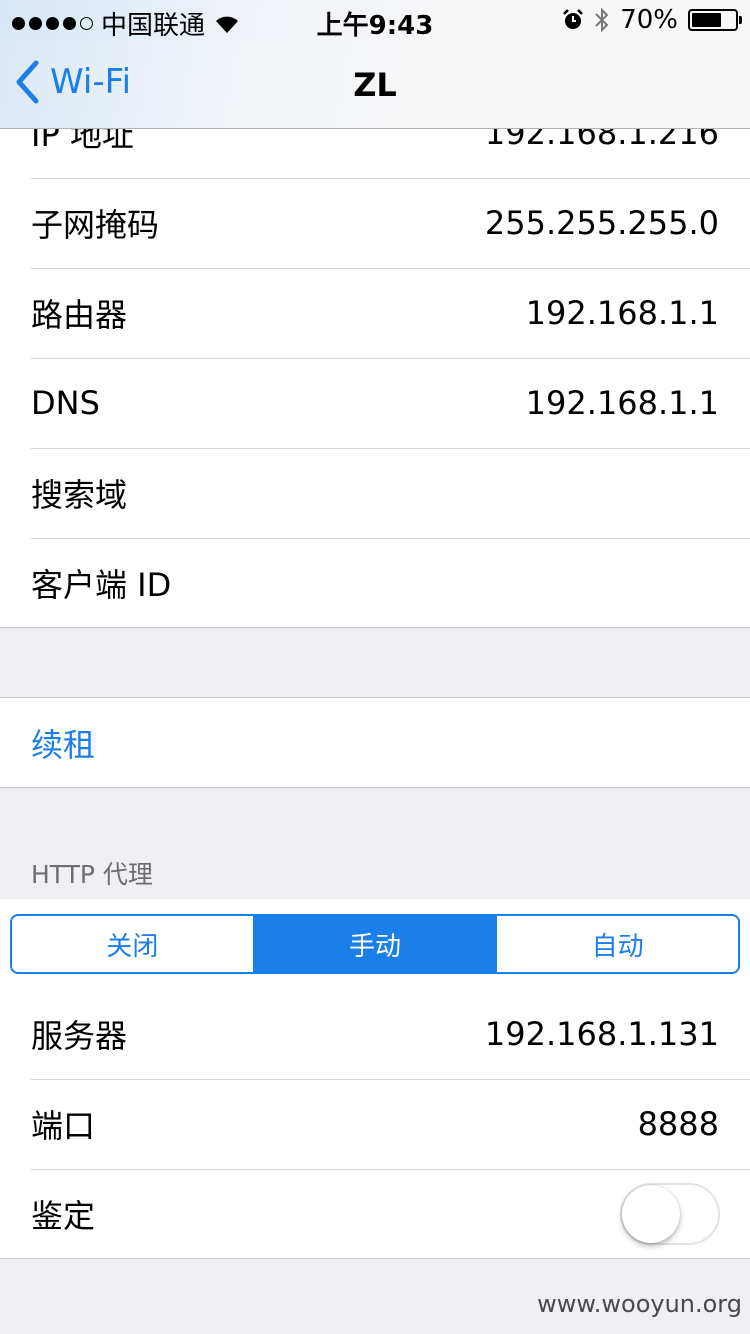  Describe the element at coordinates (63, 744) in the screenshot. I see `renew-lease-label: 续租` at that location.